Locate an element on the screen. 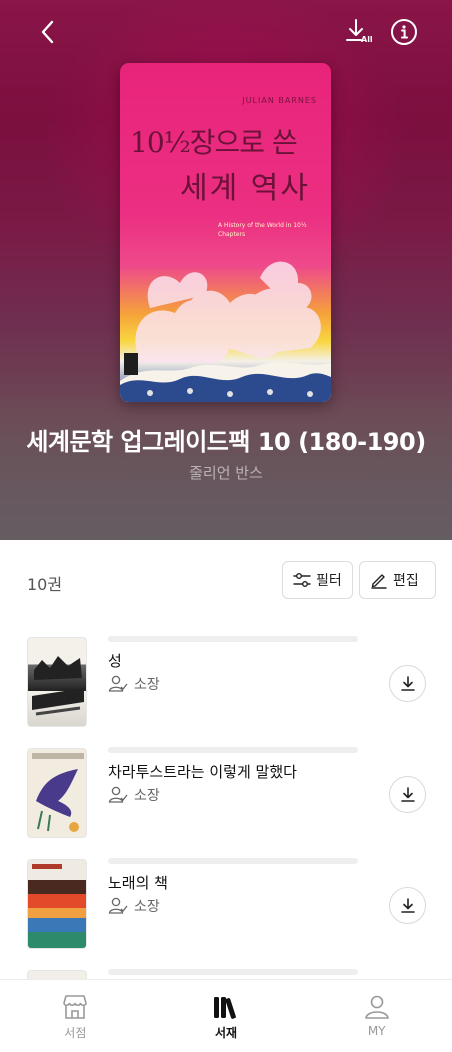 Image resolution: width=452 pixels, height=1052 pixels. filter-button: 필터 is located at coordinates (317, 580).